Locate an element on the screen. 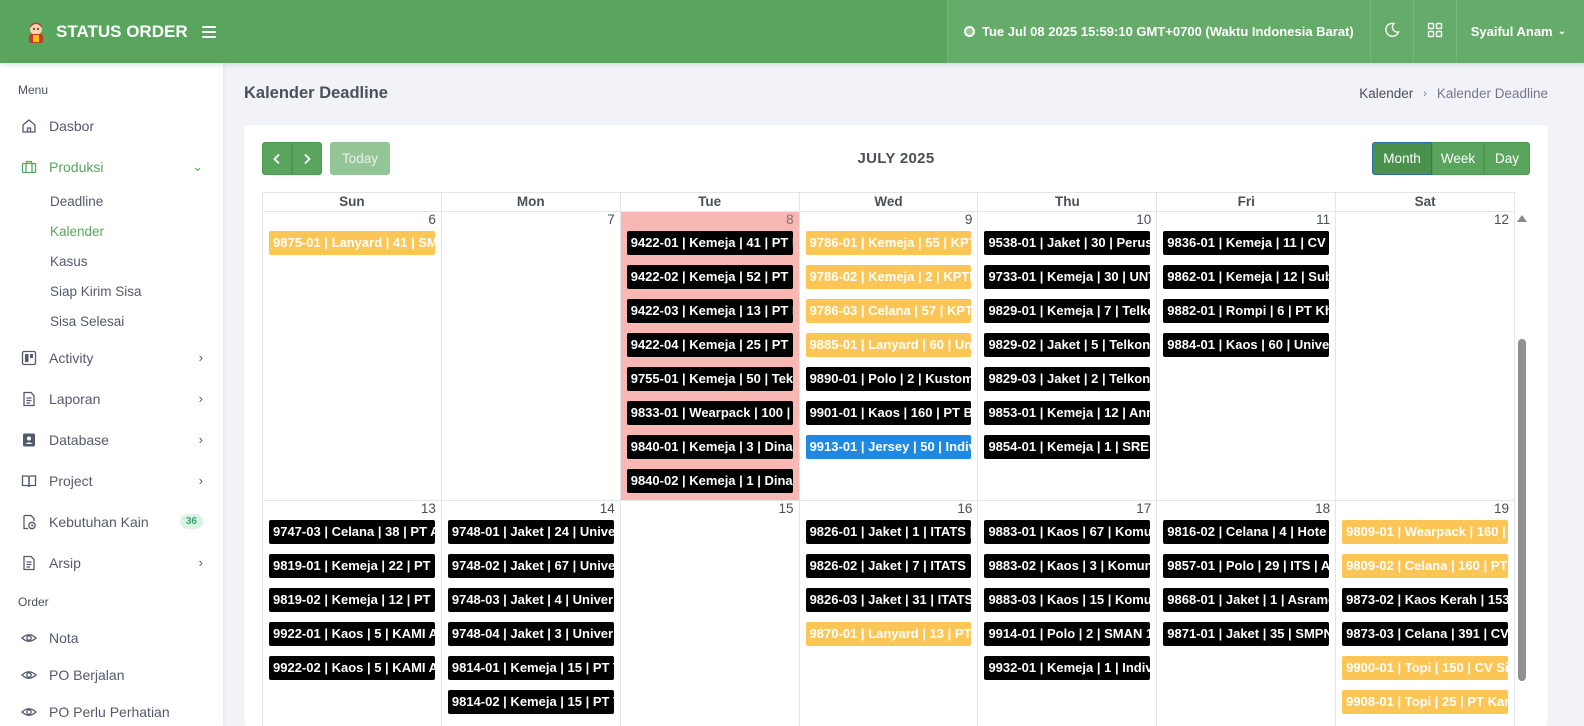 The image size is (1584, 726). calendar-event: 9900-01 | Topi | 150 | CV Si is located at coordinates (1425, 668).